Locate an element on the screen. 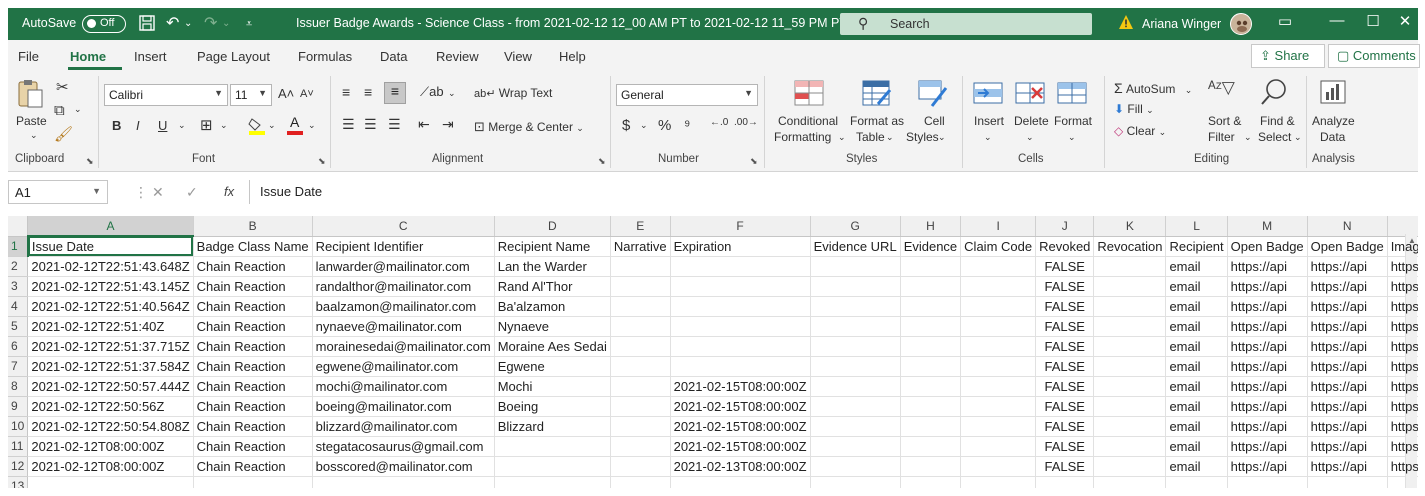 The height and width of the screenshot is (496, 1425). row-header: 5 is located at coordinates (18, 326).